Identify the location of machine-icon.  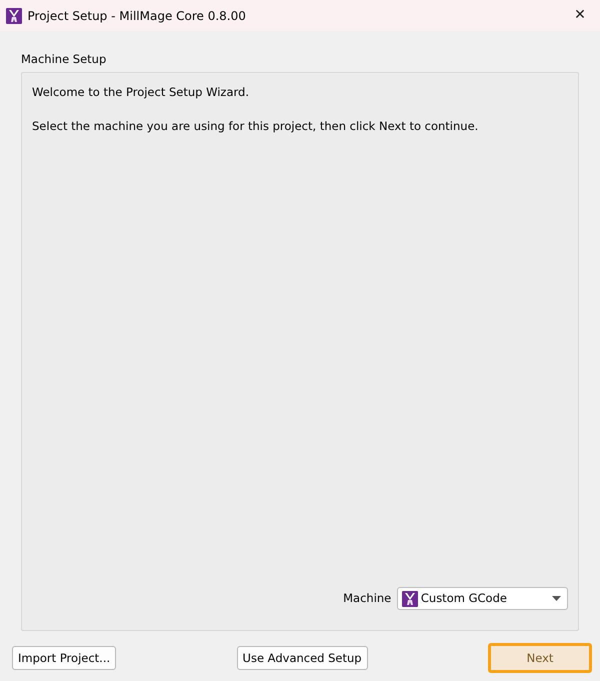
(410, 598).